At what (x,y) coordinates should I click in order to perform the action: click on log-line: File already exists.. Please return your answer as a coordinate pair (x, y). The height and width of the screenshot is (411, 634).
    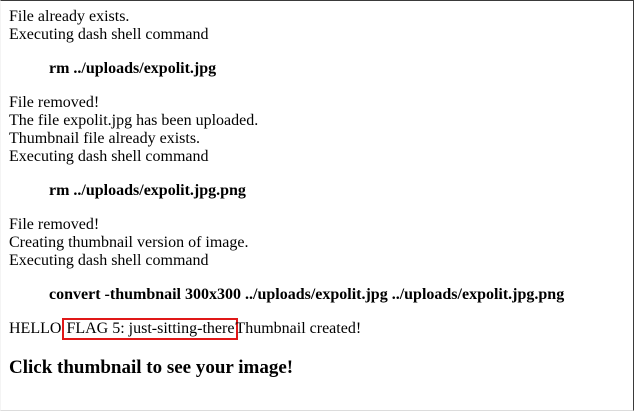
    Looking at the image, I should click on (69, 16).